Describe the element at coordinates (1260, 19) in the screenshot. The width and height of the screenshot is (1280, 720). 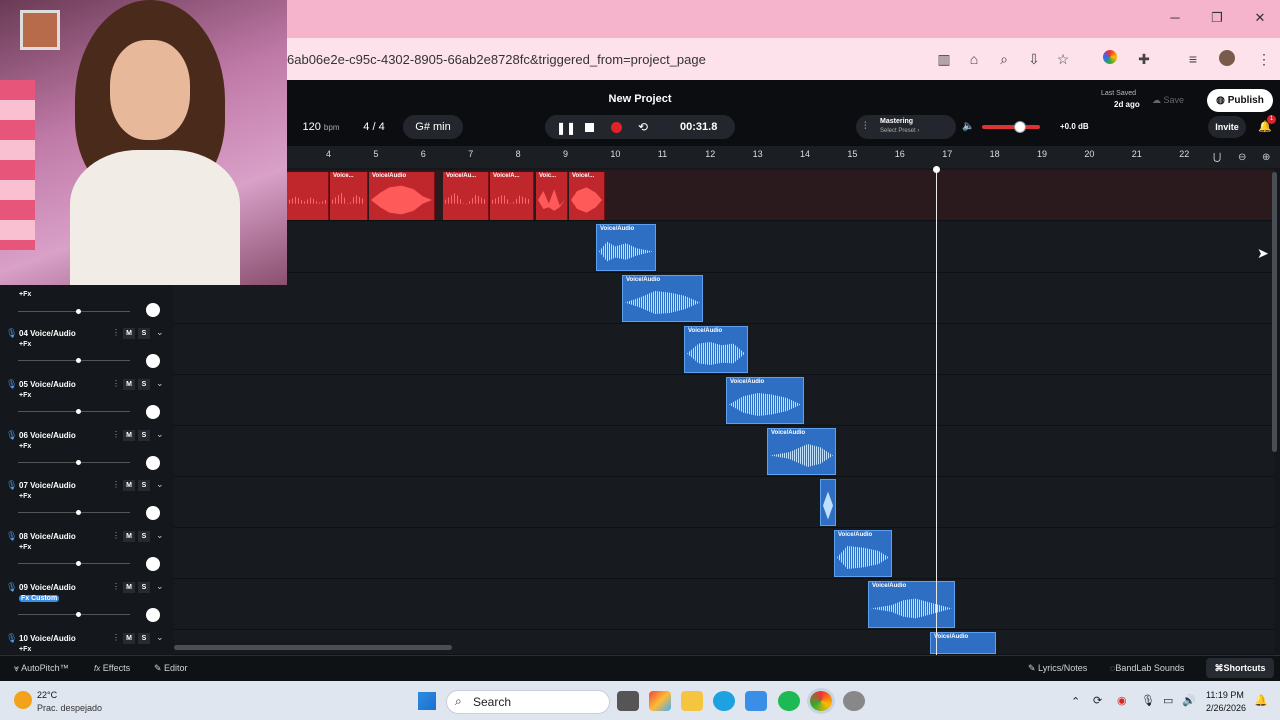
I see `close-icon: ✕` at that location.